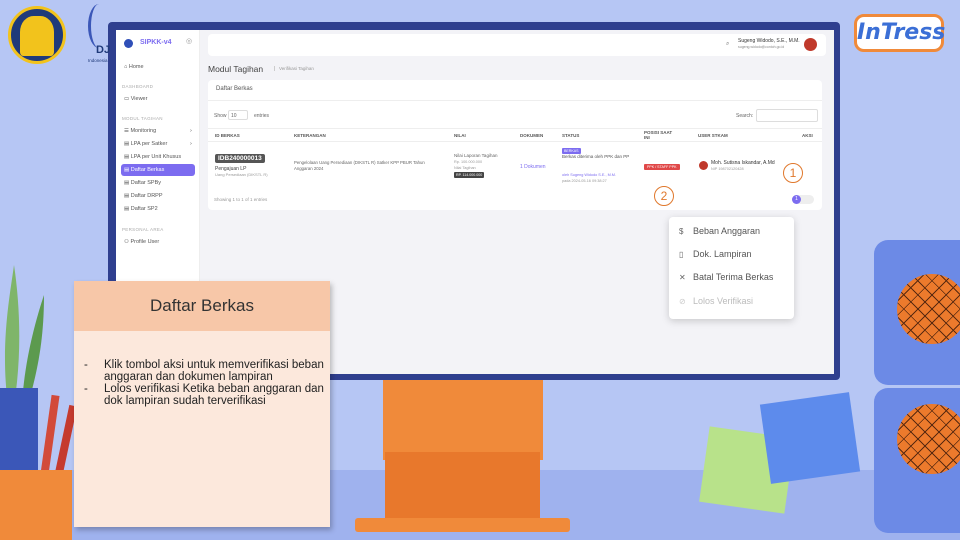  What do you see at coordinates (807, 135) in the screenshot?
I see `col-aksi: AKSI` at bounding box center [807, 135].